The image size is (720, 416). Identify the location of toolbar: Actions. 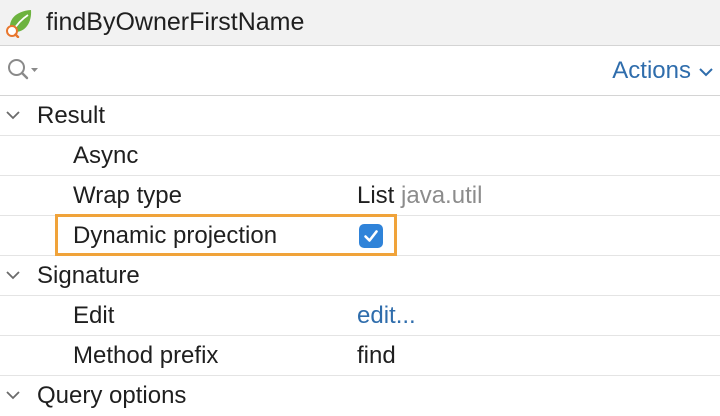
(360, 71).